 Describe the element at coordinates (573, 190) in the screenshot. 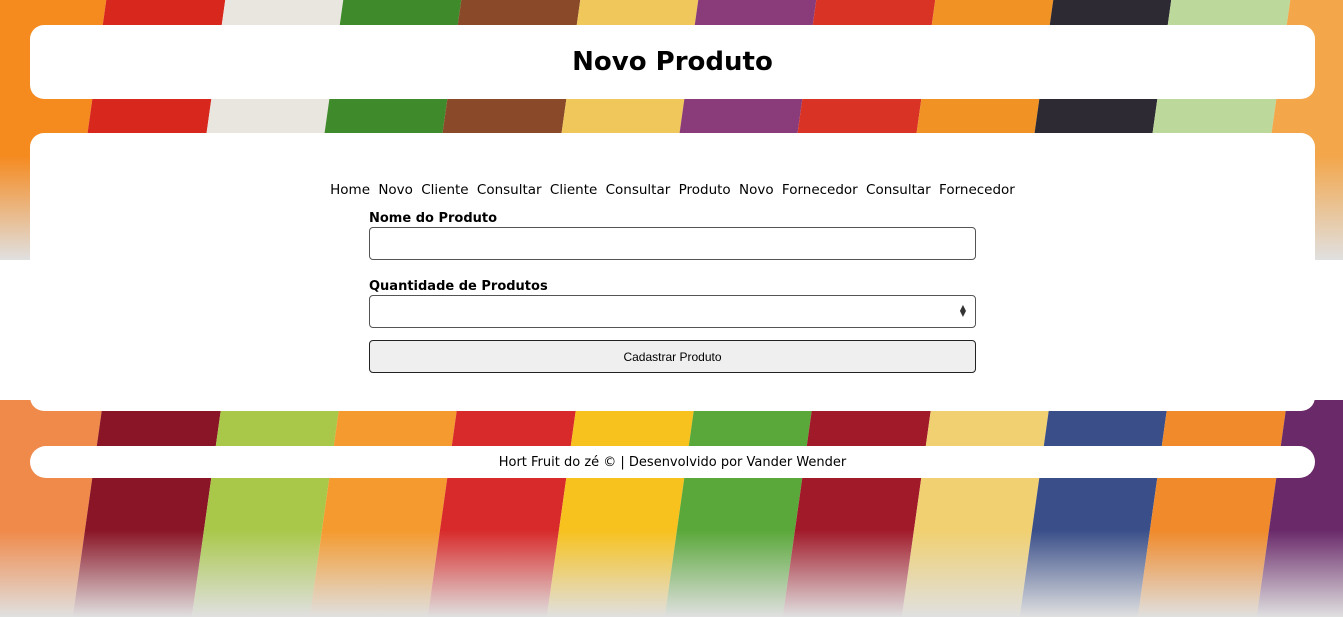

I see `nav-link-consultar-cliente-2: Cliente` at that location.